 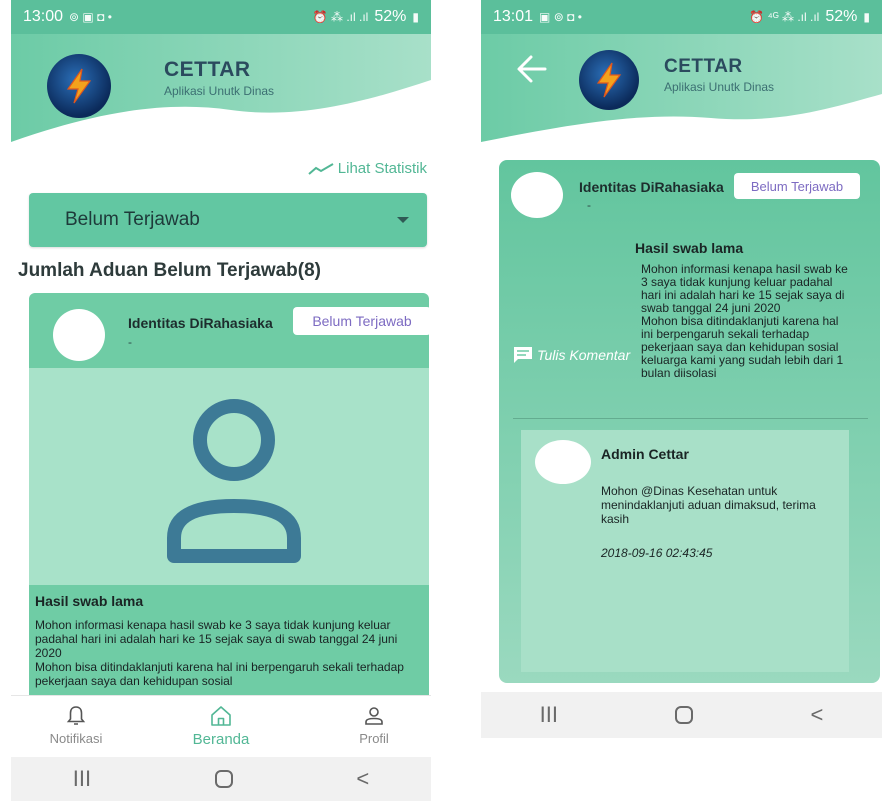 What do you see at coordinates (221, 17) in the screenshot?
I see `status-bar: 13:00 ⊚ ▣ ◘ • ⏰ ⁂ .ıl .ıl 52% ▮` at bounding box center [221, 17].